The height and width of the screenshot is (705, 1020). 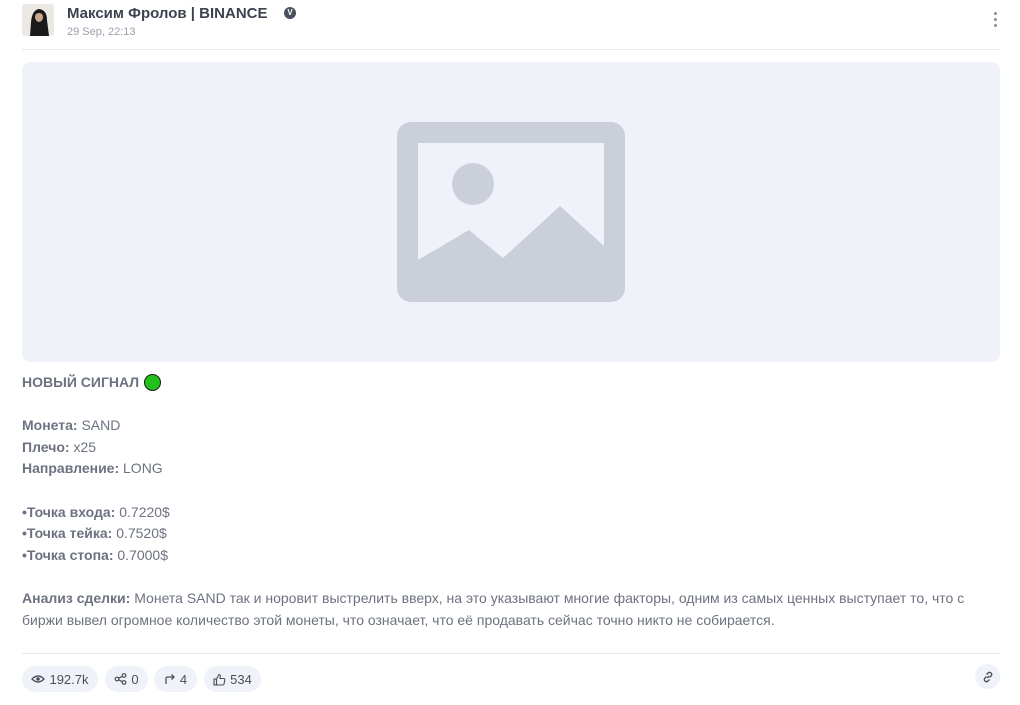 I want to click on post-date: 29 Sep, 22:13, so click(x=101, y=32).